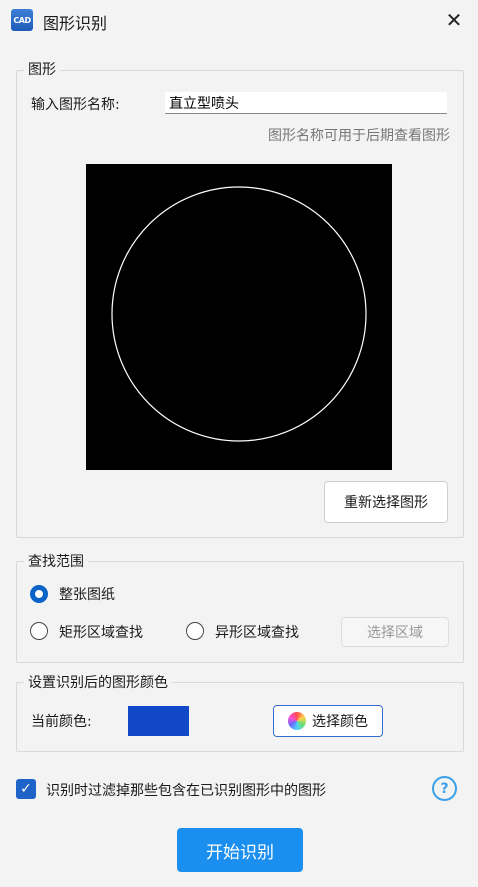  I want to click on shape-name-label: 输入图形名称:, so click(75, 105).